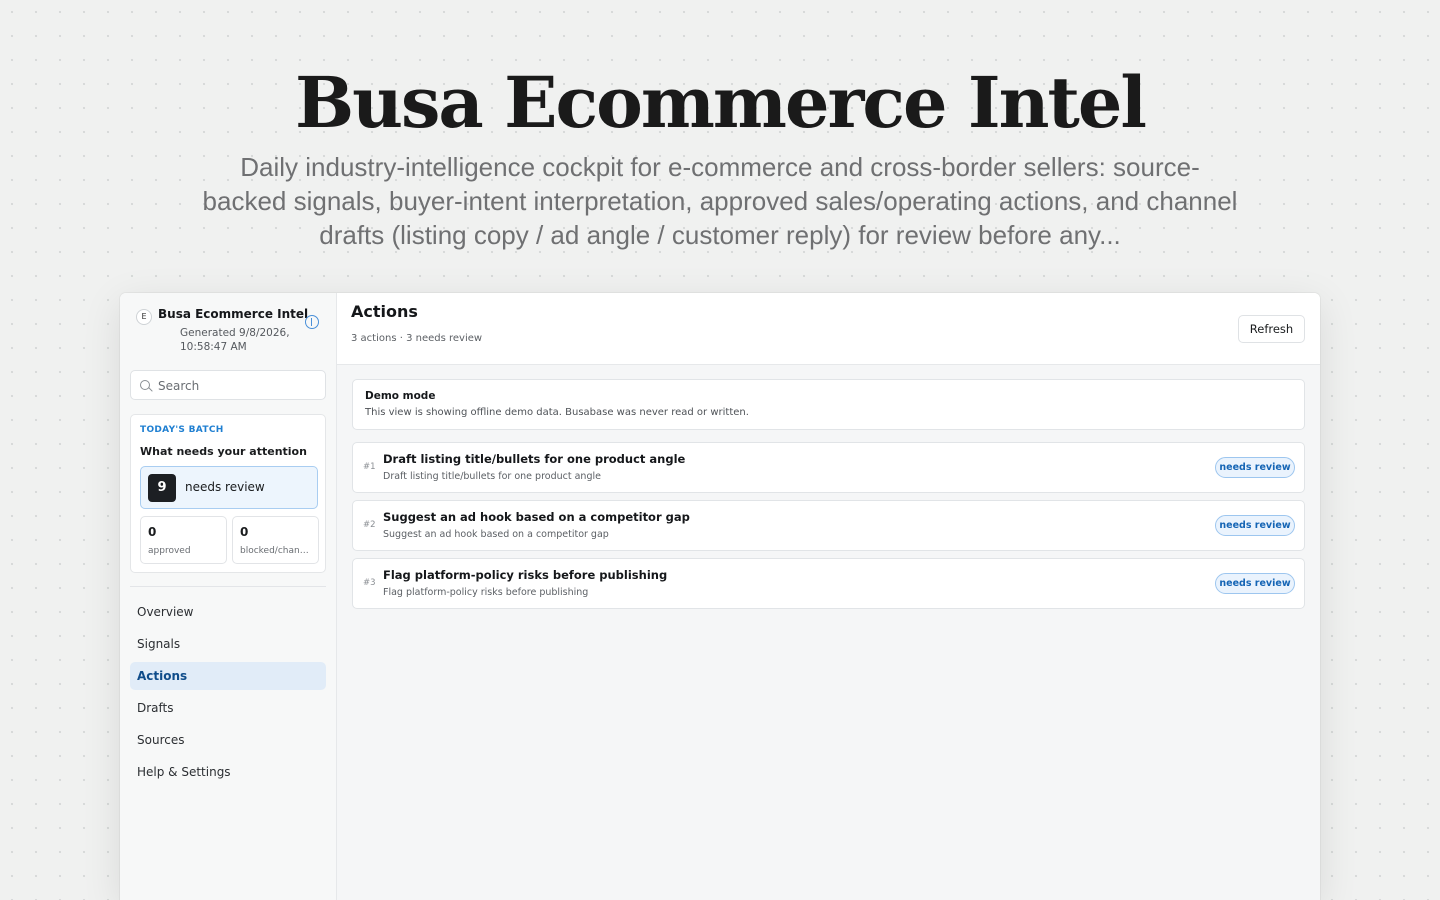 This screenshot has width=1440, height=900. I want to click on actions-summary: 3 actions · 3 needs review, so click(417, 338).